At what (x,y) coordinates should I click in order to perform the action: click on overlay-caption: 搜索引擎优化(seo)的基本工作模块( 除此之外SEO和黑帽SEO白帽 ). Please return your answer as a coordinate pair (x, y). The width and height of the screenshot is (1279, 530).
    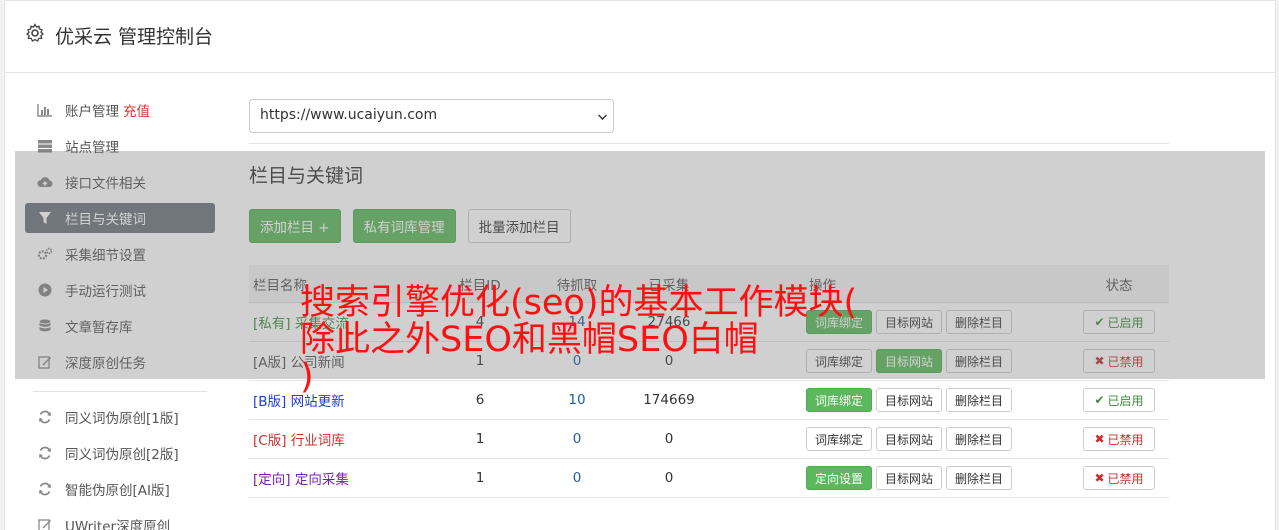
    Looking at the image, I should click on (650, 340).